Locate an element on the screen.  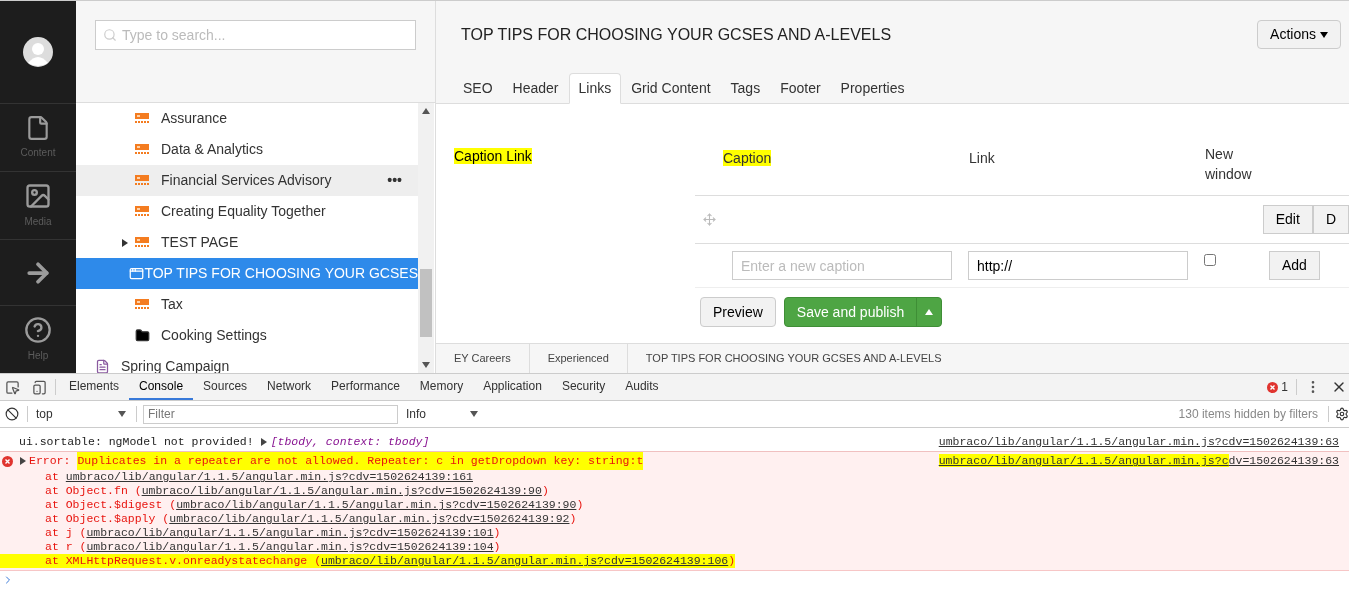
link-field: http:// is located at coordinates (1078, 265).